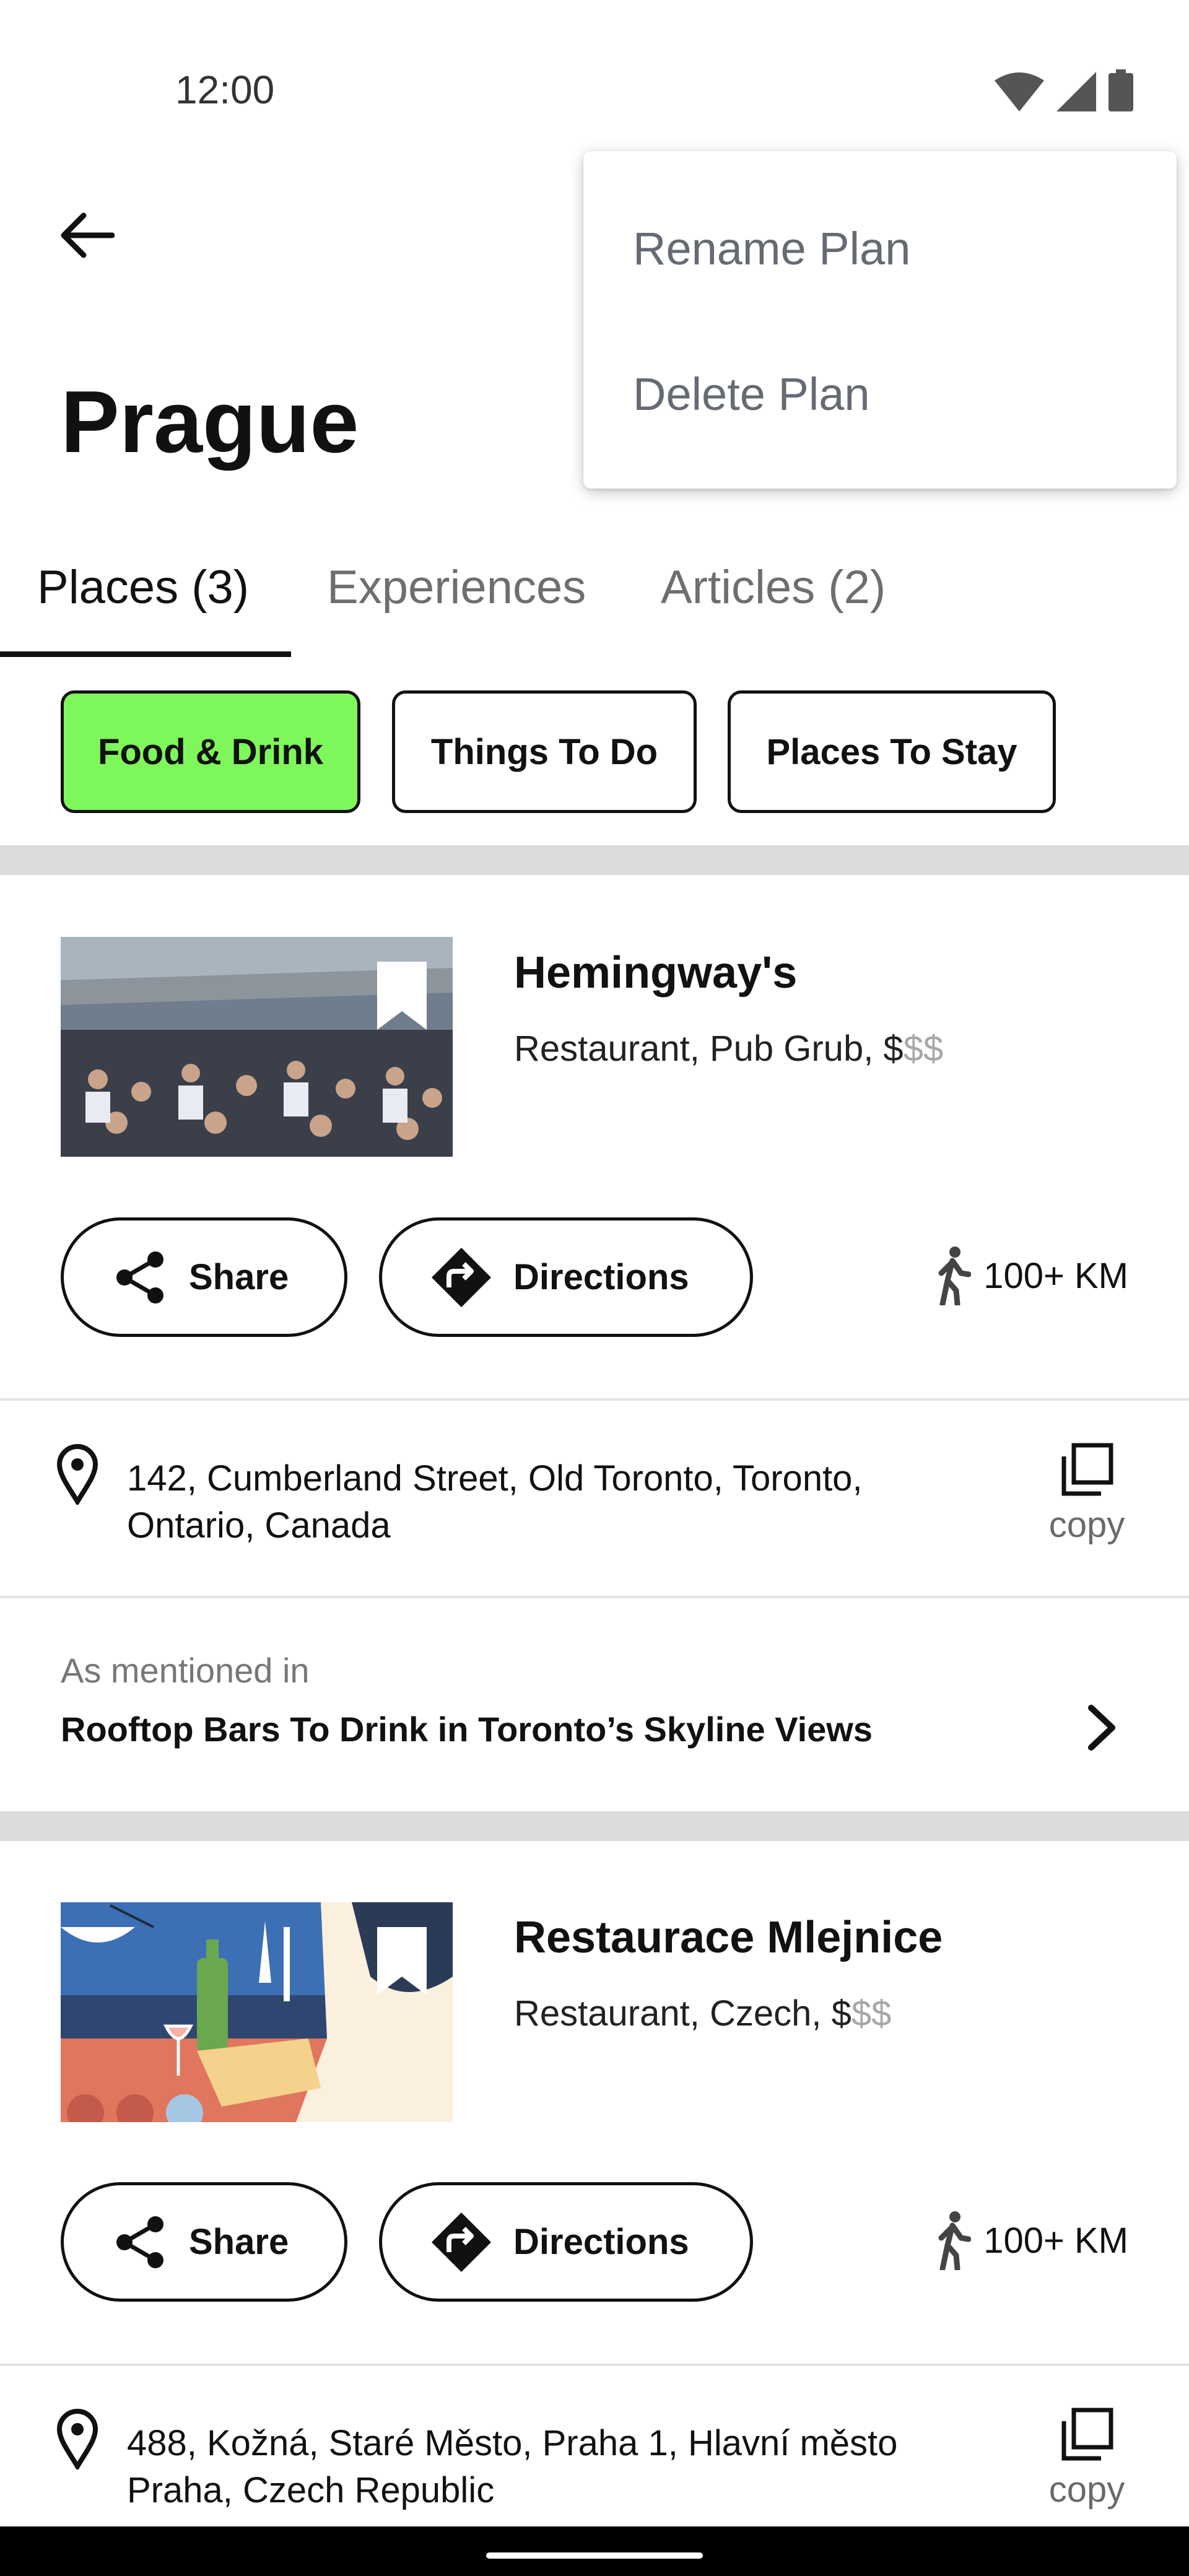  Describe the element at coordinates (1102, 1727) in the screenshot. I see `chevron-right-icon` at that location.